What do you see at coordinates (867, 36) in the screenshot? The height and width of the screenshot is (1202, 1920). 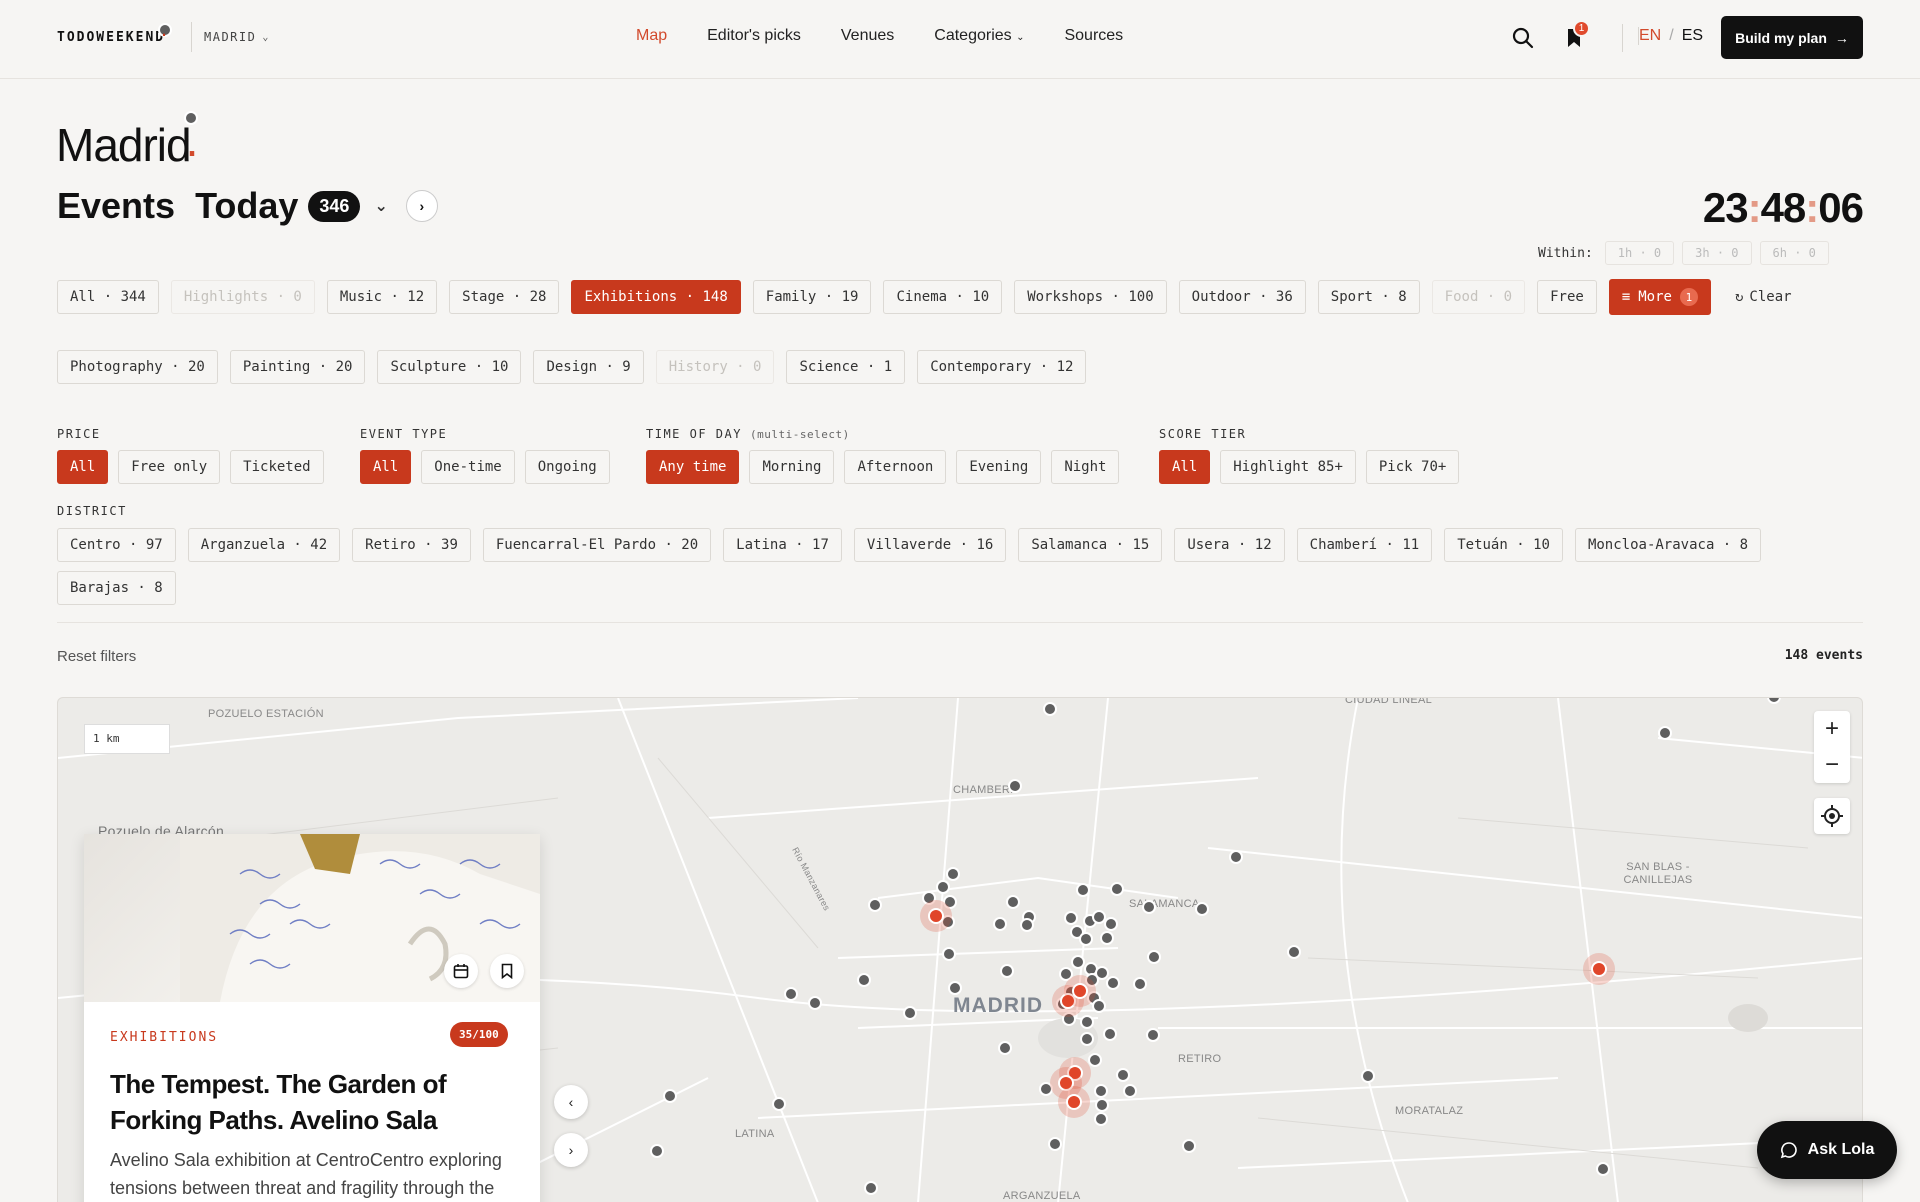 I see `nav-venues: Venues` at bounding box center [867, 36].